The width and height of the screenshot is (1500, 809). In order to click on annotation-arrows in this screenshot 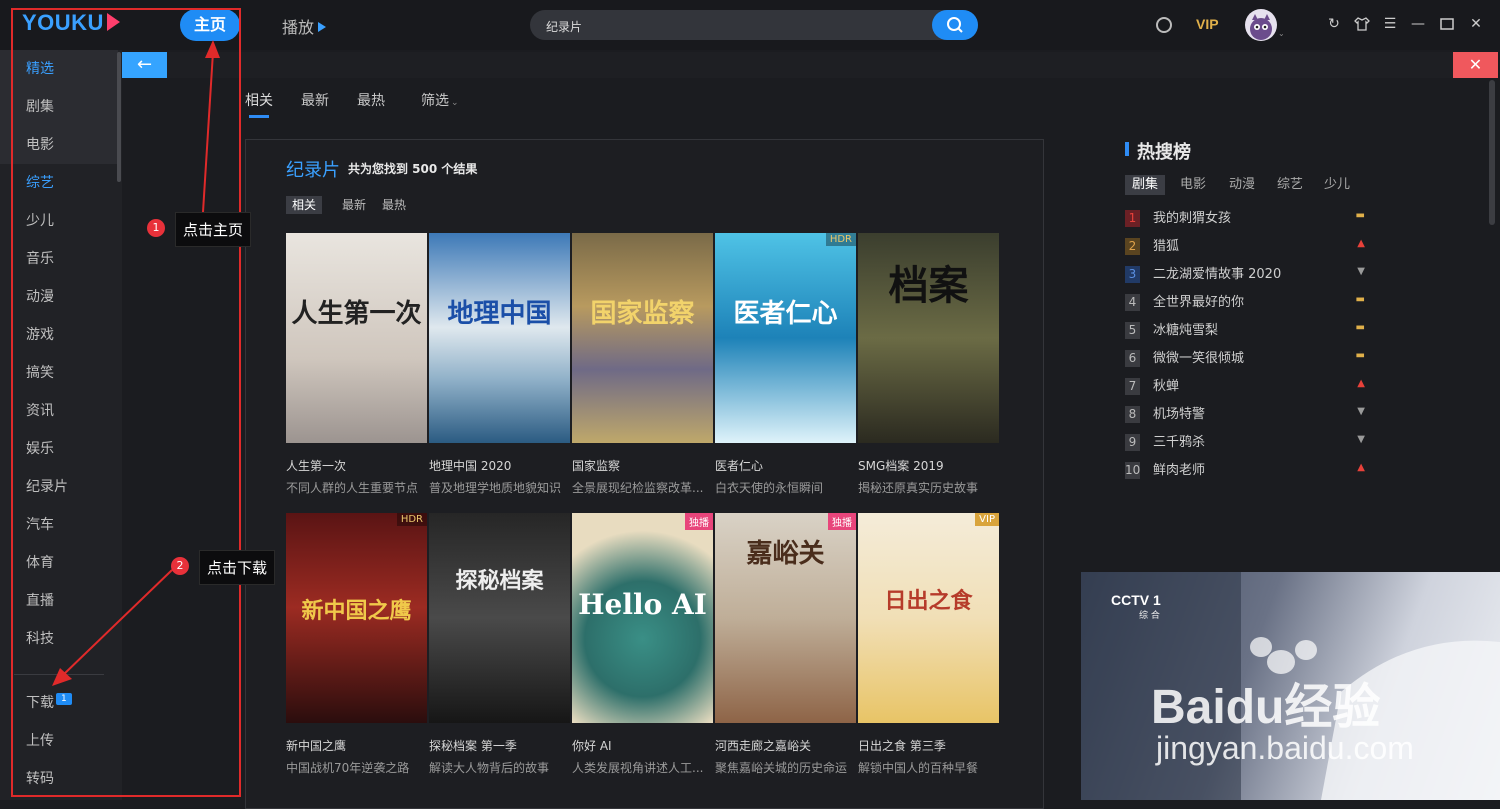, I will do `click(136, 363)`.